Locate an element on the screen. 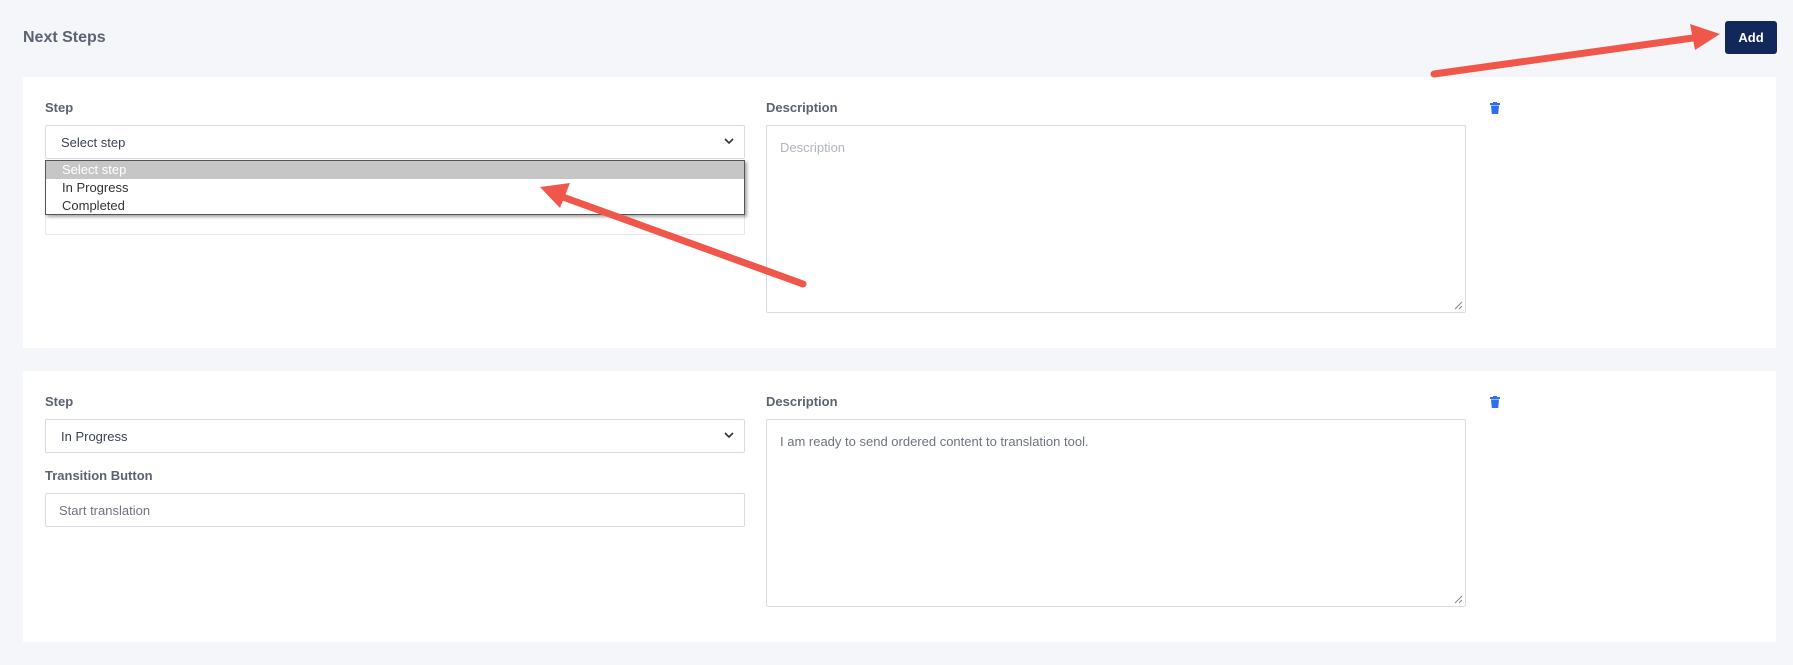 The width and height of the screenshot is (1793, 665). step-dropdown-list: Select step In Progress Completed is located at coordinates (395, 187).